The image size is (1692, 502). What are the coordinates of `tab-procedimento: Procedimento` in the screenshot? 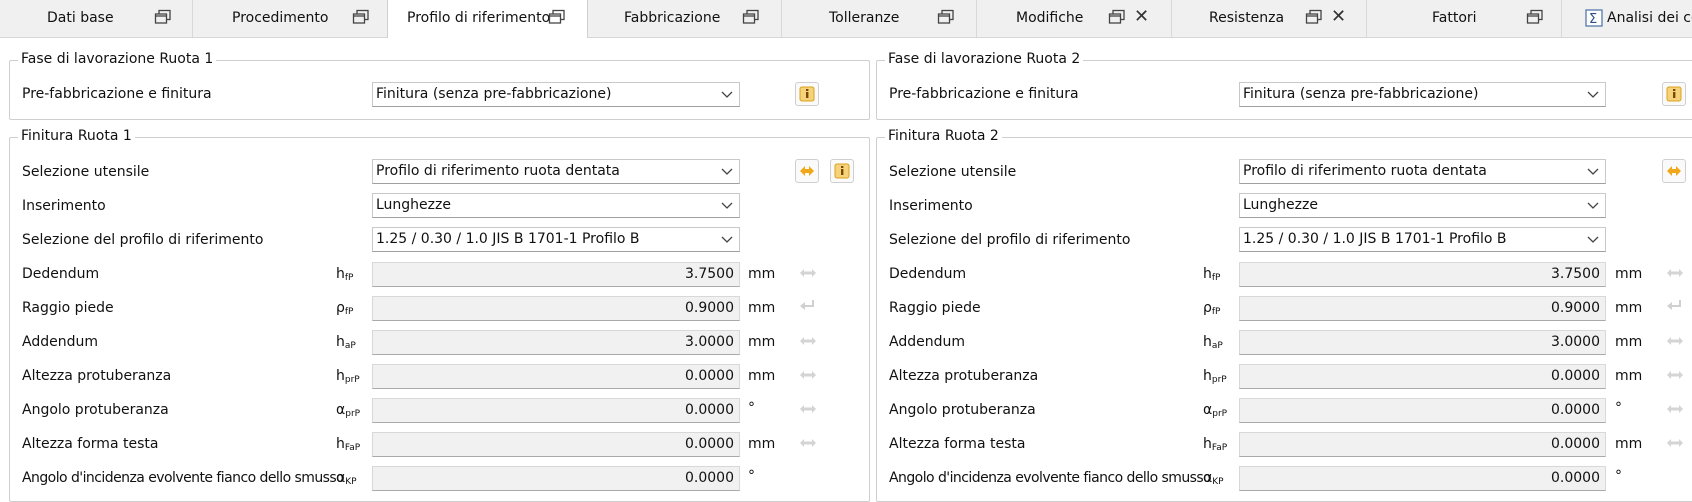 It's located at (290, 18).